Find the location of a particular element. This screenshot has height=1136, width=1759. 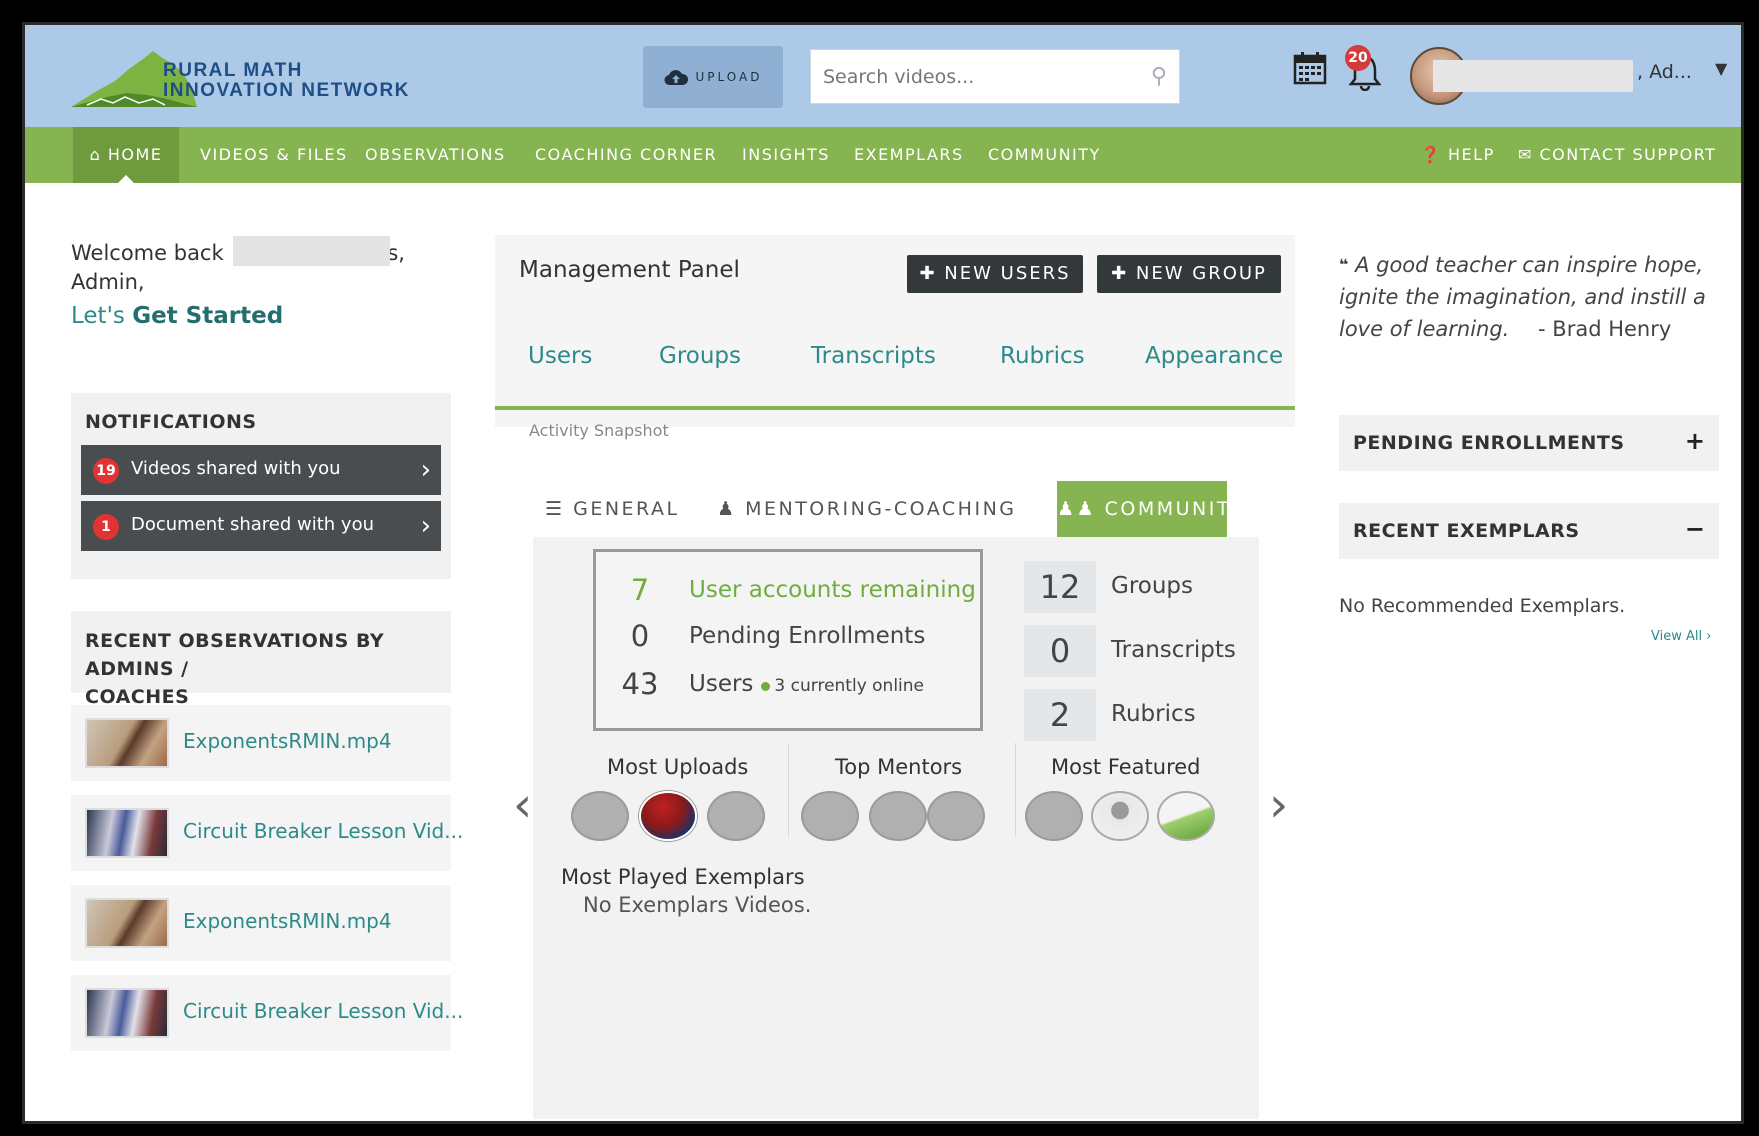

active-nav-pointer is located at coordinates (126, 179).